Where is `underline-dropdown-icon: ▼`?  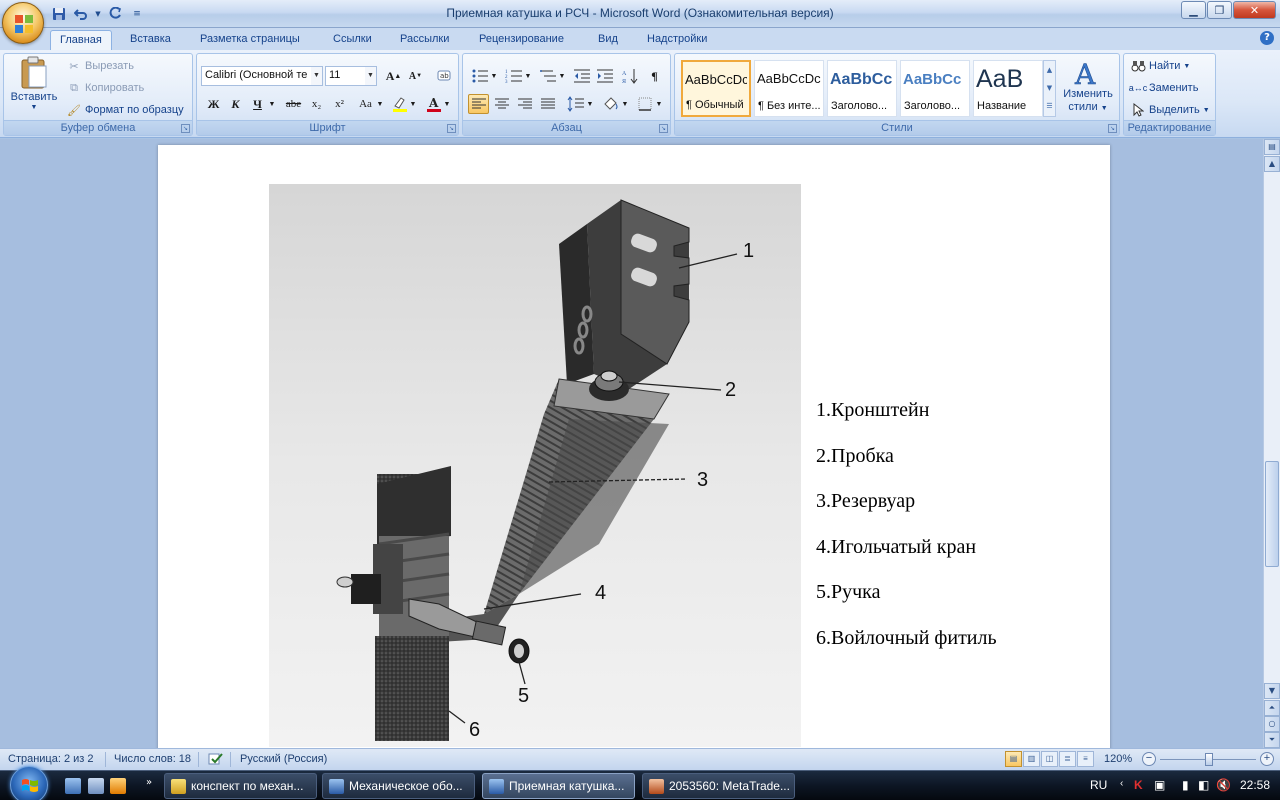 underline-dropdown-icon: ▼ is located at coordinates (272, 104).